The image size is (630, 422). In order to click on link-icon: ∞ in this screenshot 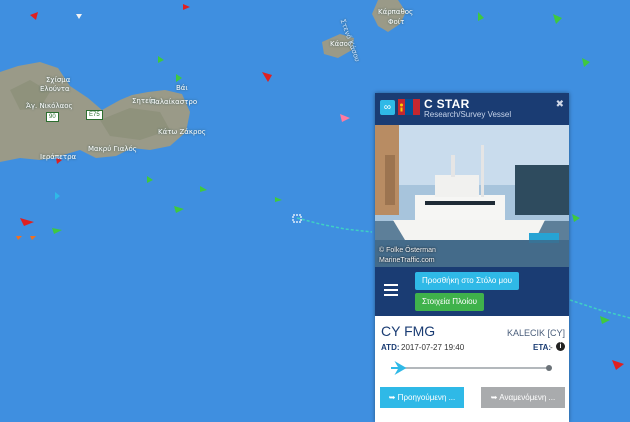, I will do `click(387, 107)`.